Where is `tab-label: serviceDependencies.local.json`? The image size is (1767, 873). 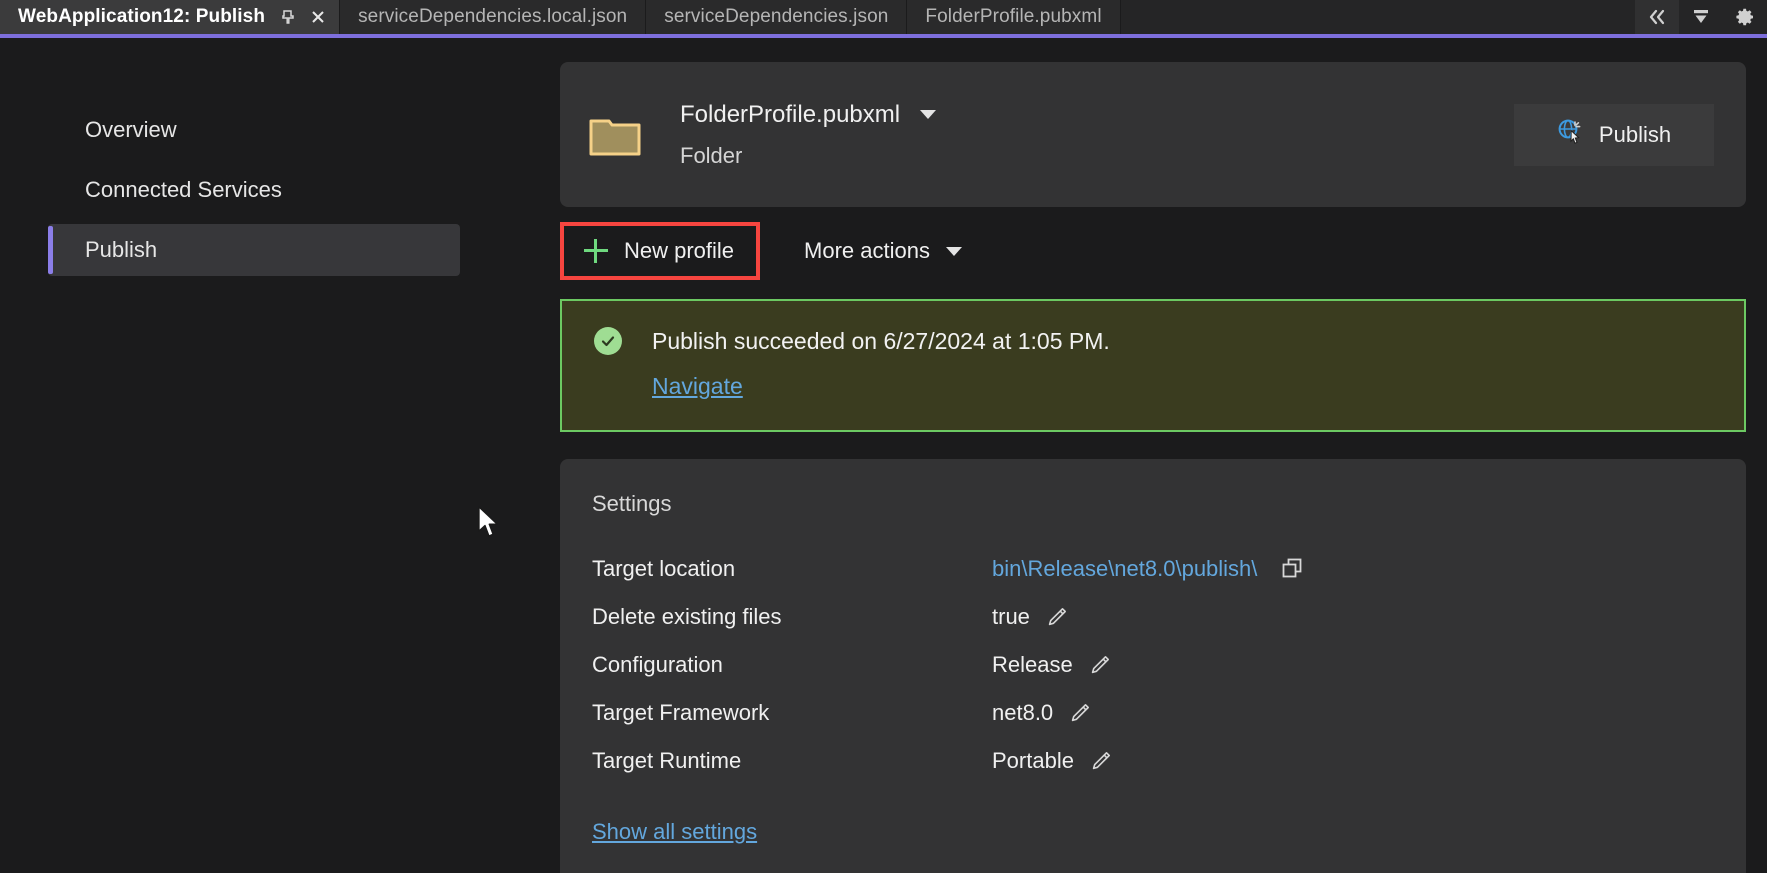 tab-label: serviceDependencies.local.json is located at coordinates (493, 16).